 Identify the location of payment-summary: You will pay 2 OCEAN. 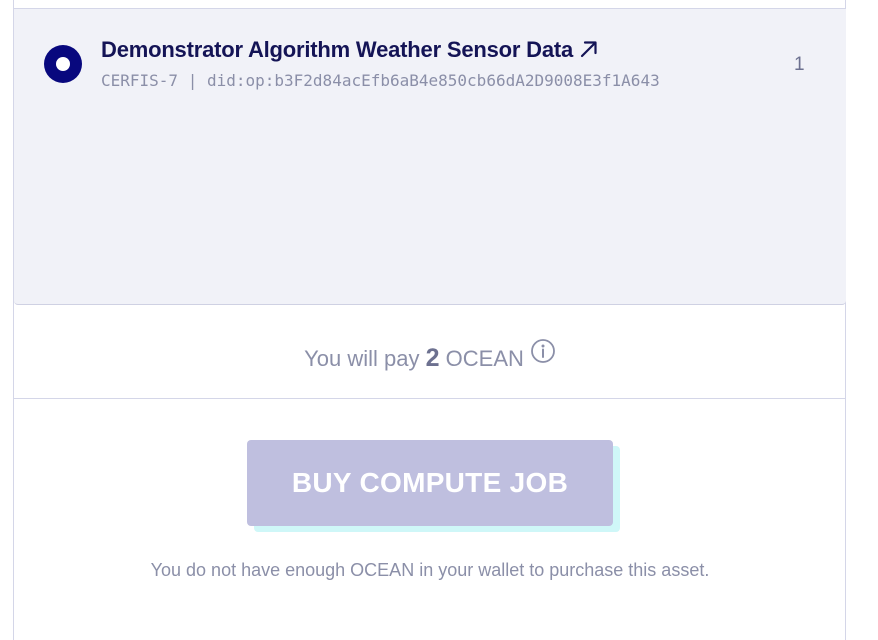
(430, 352).